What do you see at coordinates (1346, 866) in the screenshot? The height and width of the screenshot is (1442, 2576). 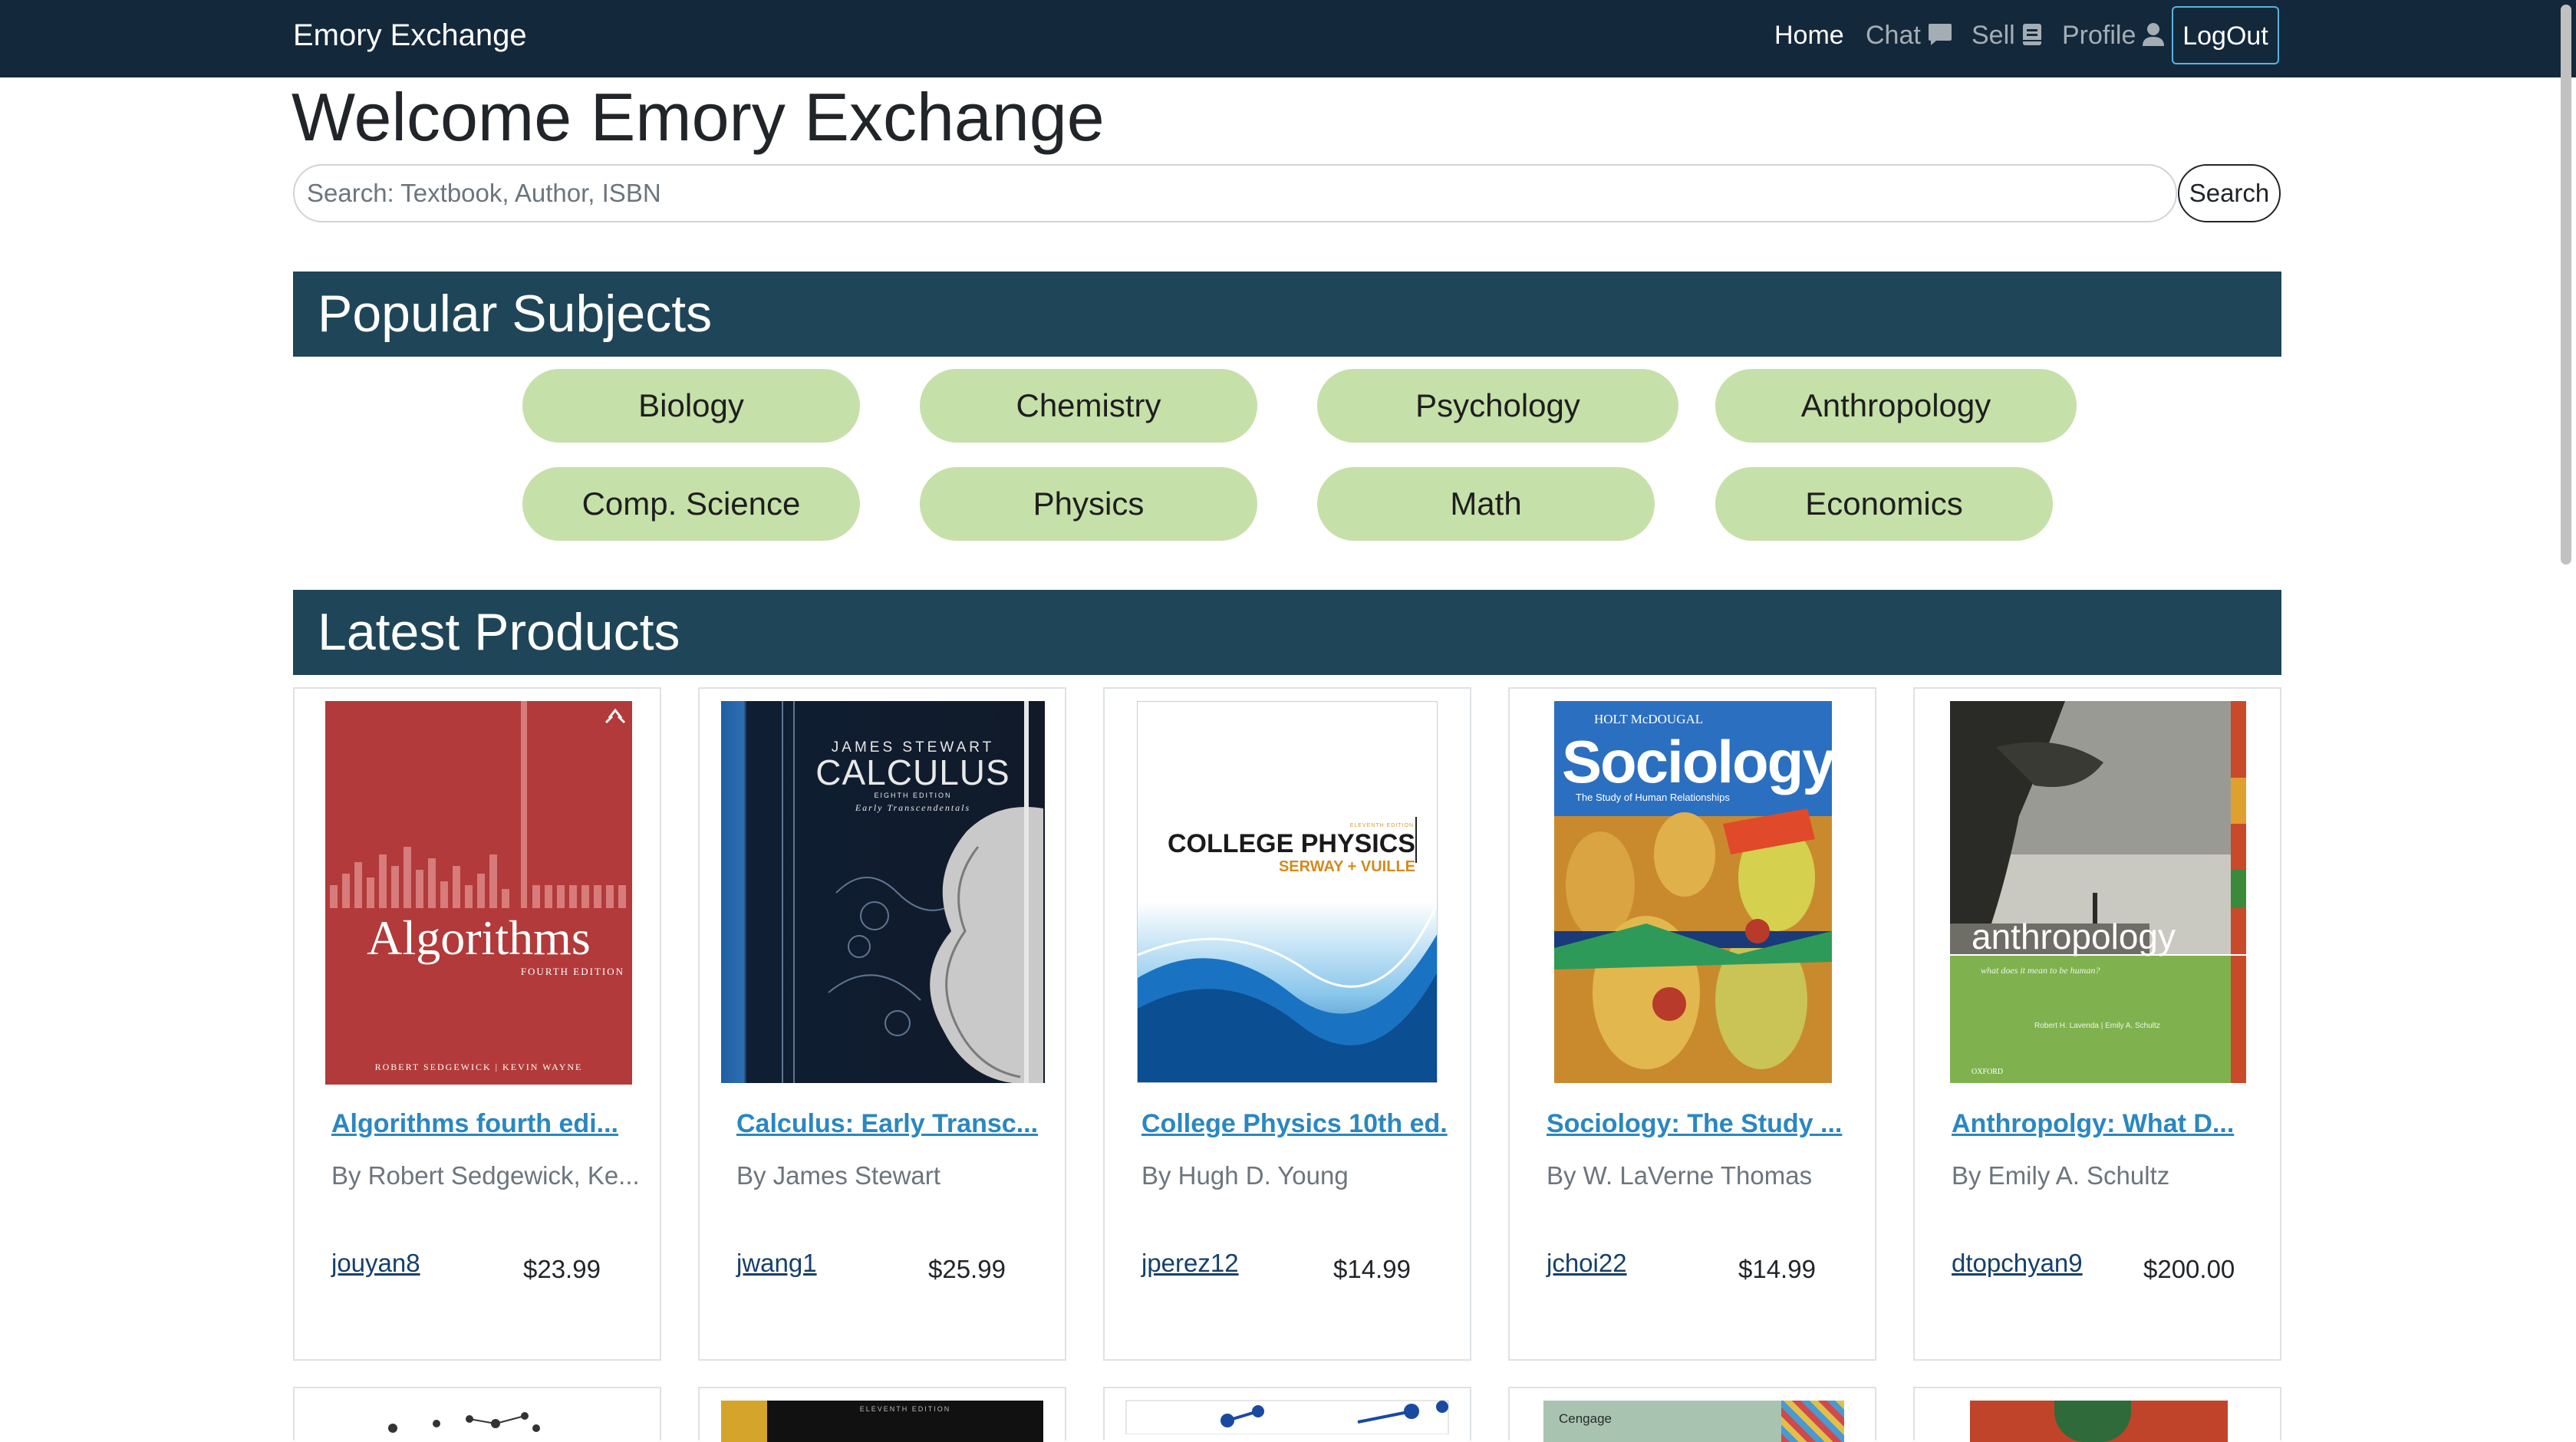 I see `cover-authors: SERWAY + VUILLE` at bounding box center [1346, 866].